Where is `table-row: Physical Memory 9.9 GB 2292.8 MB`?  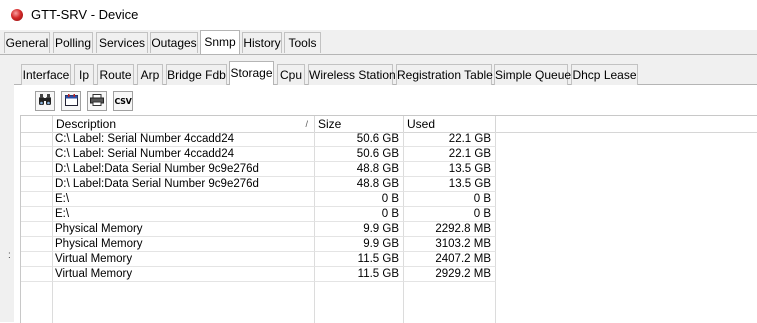 table-row: Physical Memory 9.9 GB 2292.8 MB is located at coordinates (258, 229).